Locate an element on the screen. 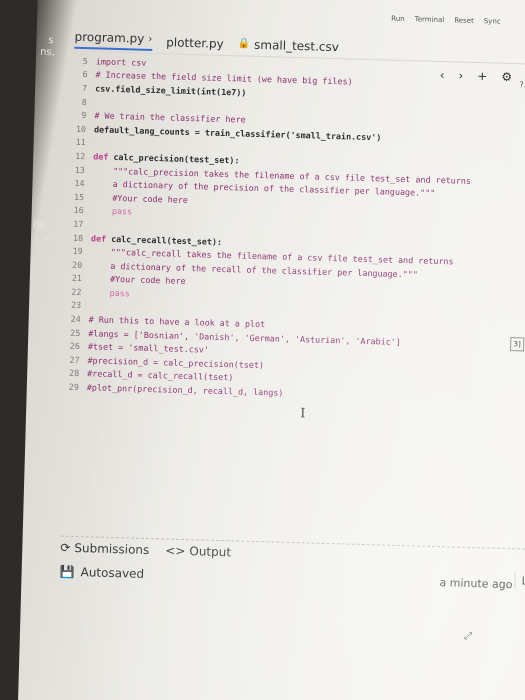  line-number: 23 is located at coordinates (76, 305).